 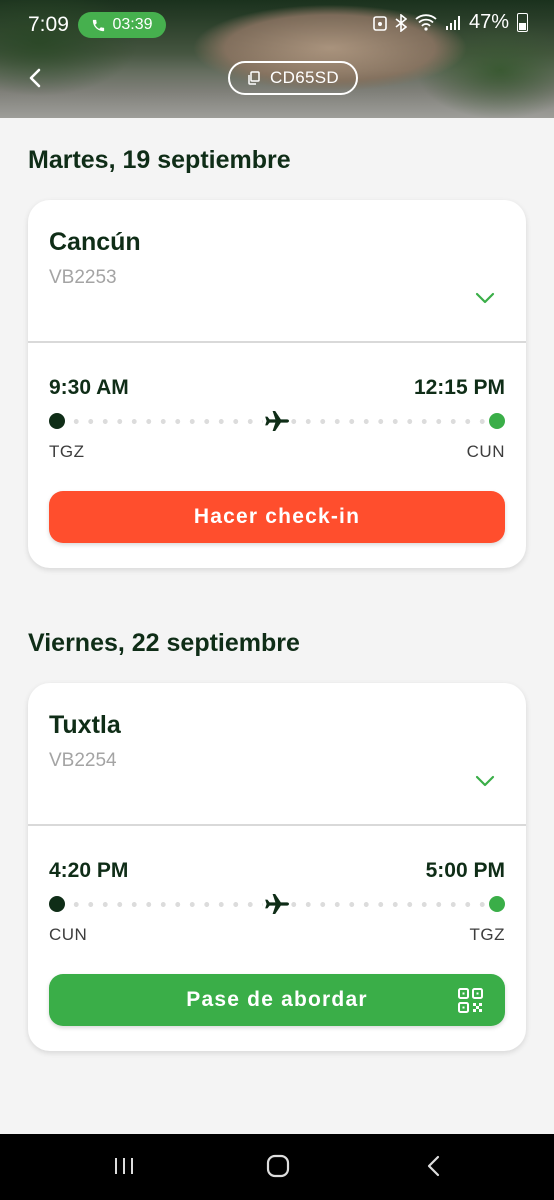 What do you see at coordinates (89, 387) in the screenshot?
I see `departure-time: 9:30 AM` at bounding box center [89, 387].